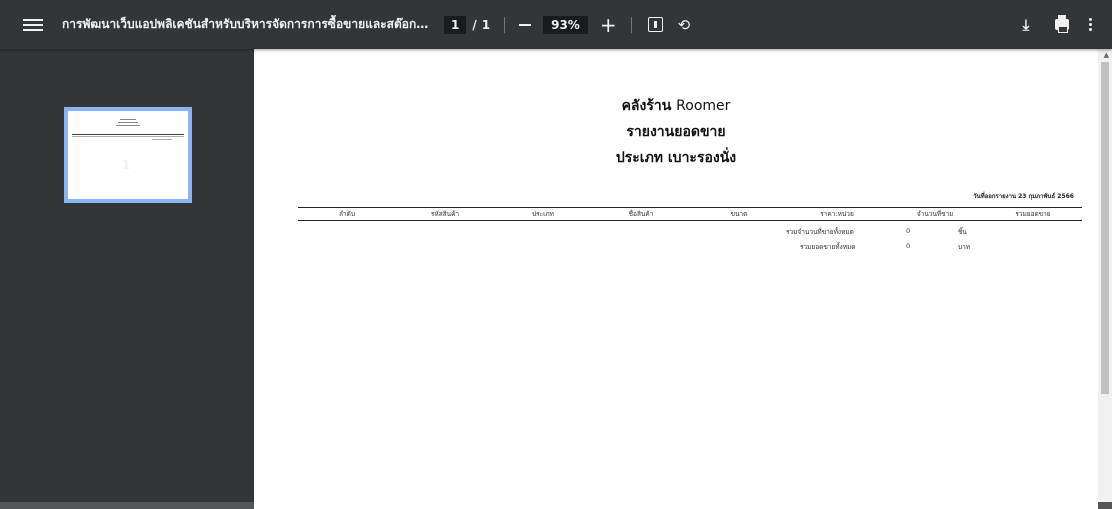  What do you see at coordinates (646, 106) in the screenshot?
I see `report-title-prefix: คลังร้าน` at bounding box center [646, 106].